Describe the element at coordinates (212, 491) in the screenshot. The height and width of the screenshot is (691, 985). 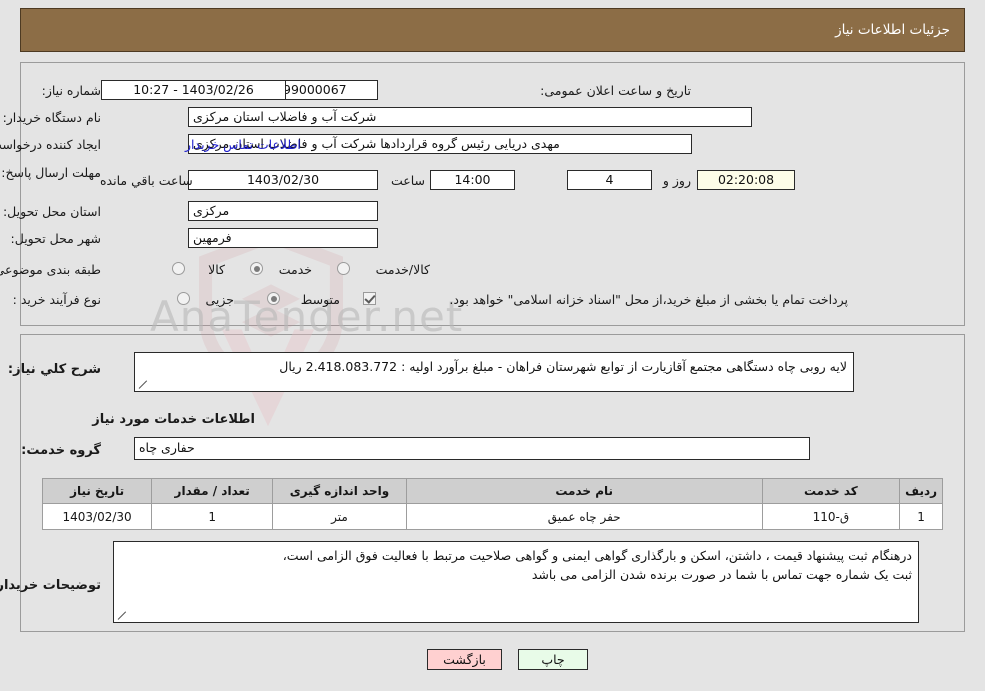
I see `col-quantity: تعداد / مقدار` at that location.